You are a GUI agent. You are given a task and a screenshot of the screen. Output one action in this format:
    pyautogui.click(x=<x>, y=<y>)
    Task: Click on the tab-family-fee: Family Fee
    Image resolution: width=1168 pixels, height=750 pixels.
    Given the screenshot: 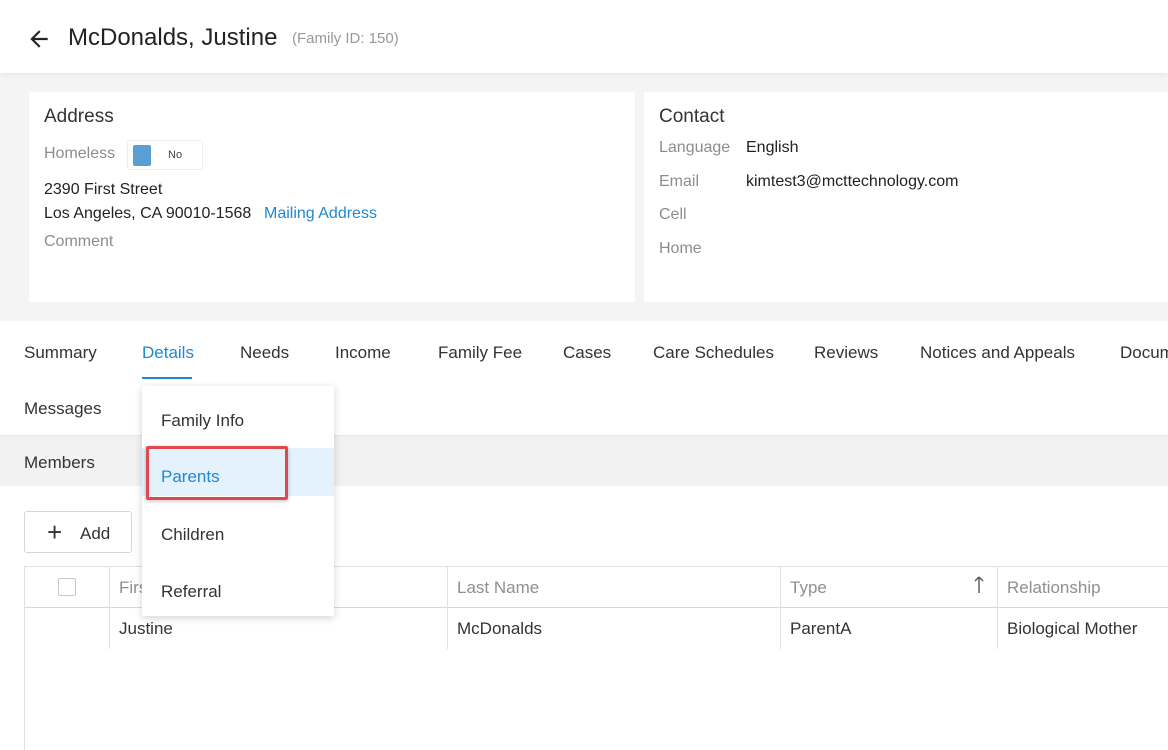 What is the action you would take?
    pyautogui.click(x=480, y=353)
    